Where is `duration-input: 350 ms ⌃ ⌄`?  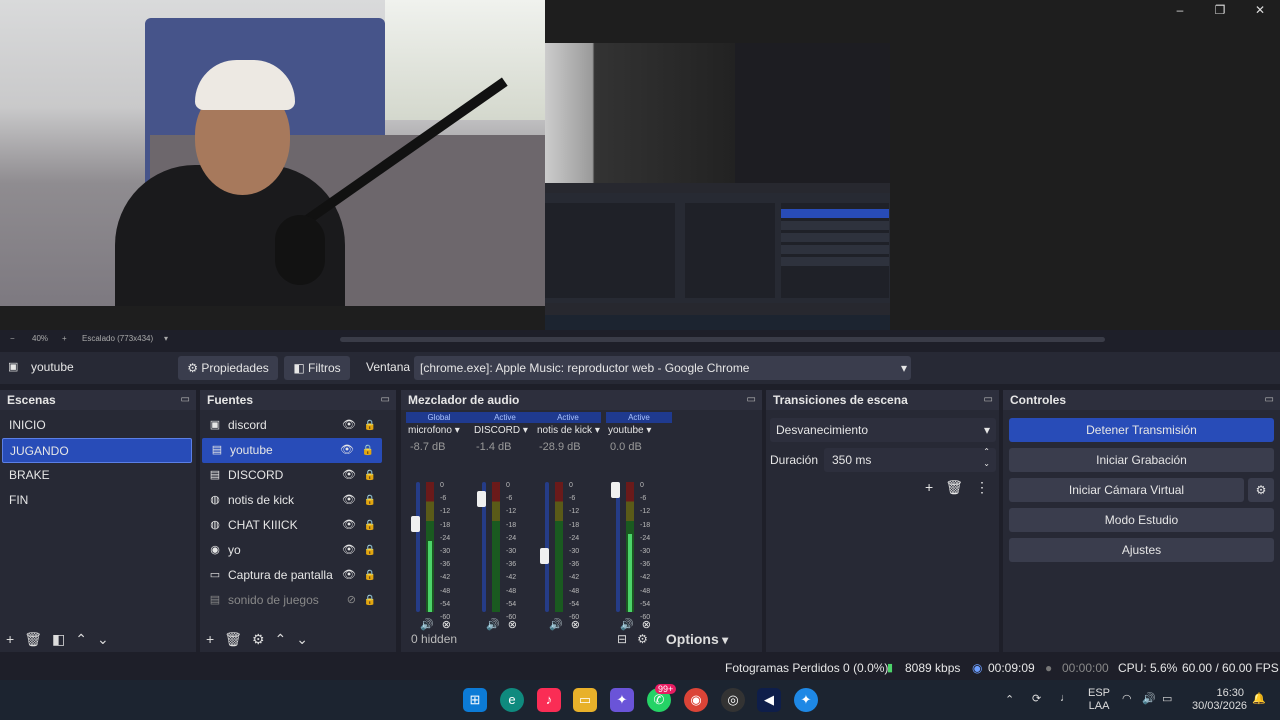 duration-input: 350 ms ⌃ ⌄ is located at coordinates (910, 459).